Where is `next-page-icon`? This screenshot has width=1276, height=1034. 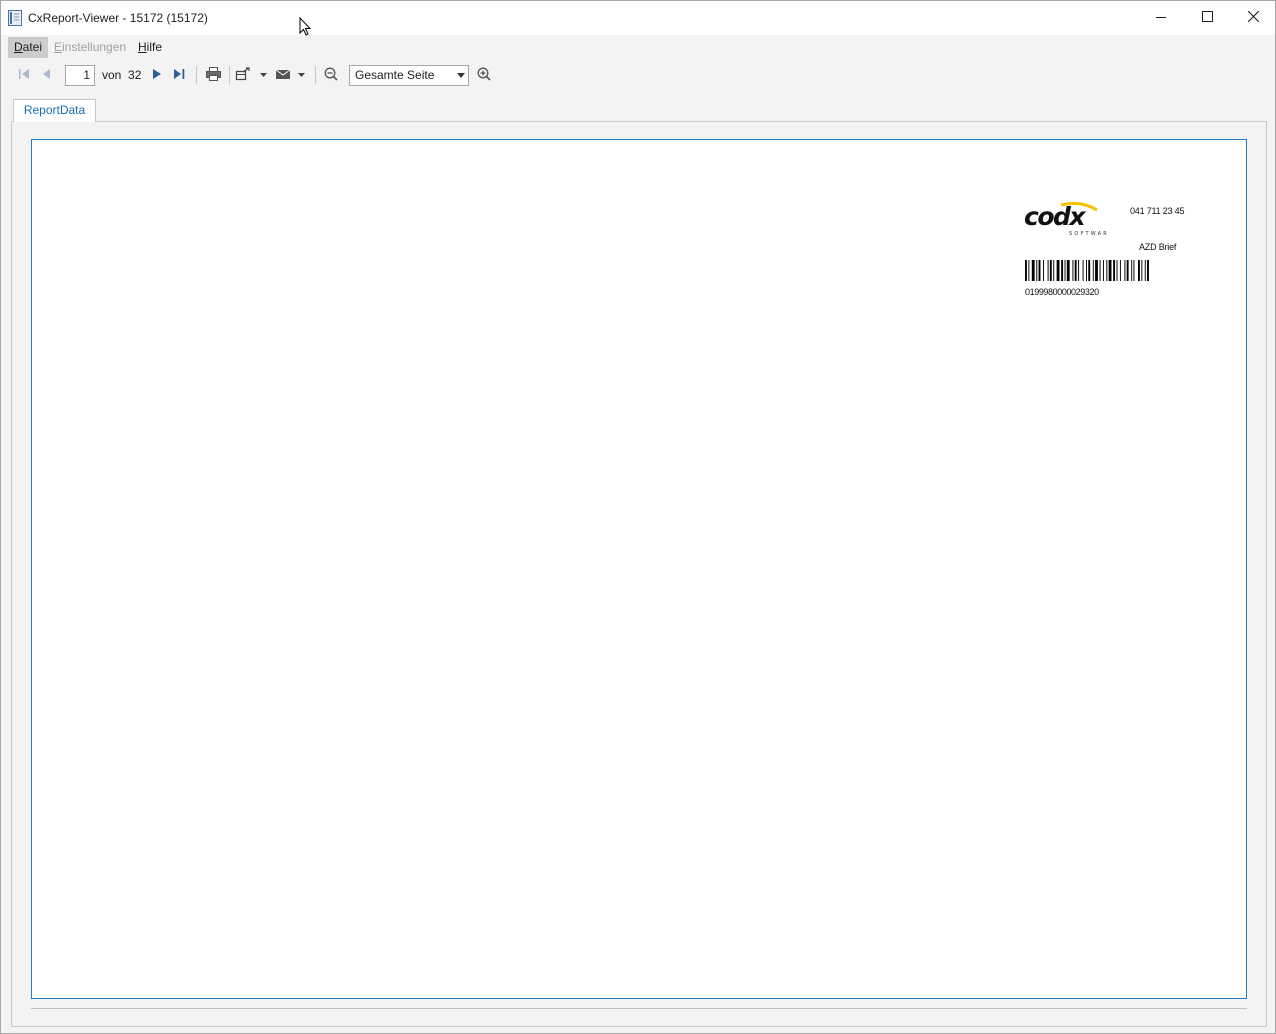 next-page-icon is located at coordinates (157, 75).